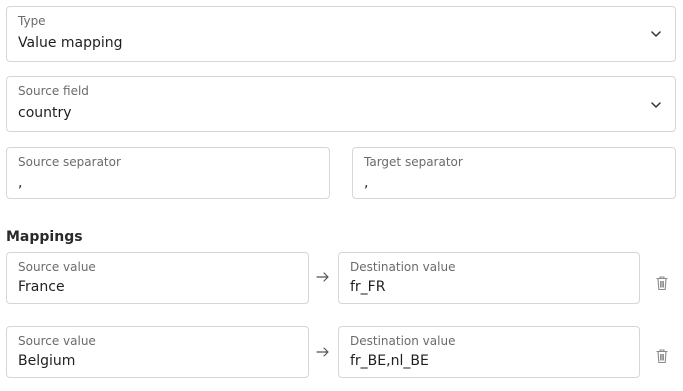  Describe the element at coordinates (341, 104) in the screenshot. I see `source-field-select: Source field country` at that location.